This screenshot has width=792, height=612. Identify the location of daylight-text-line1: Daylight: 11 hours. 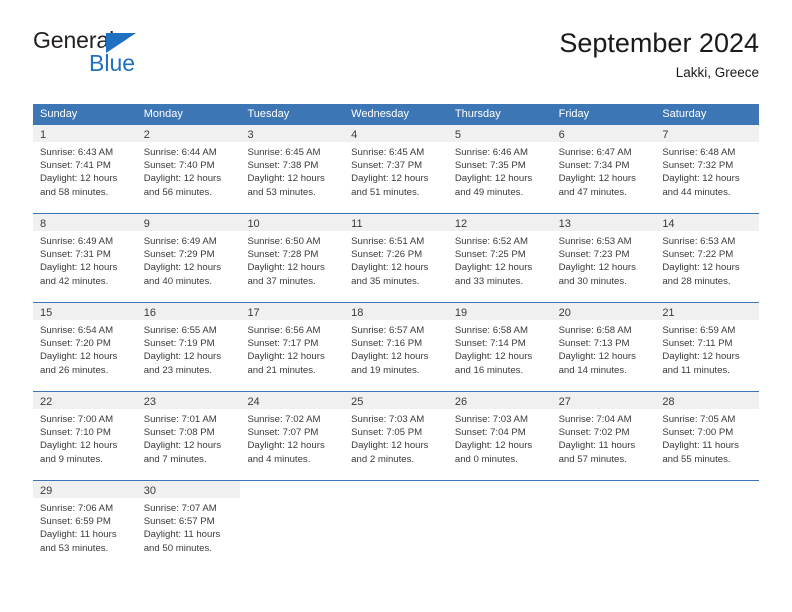
(78, 535).